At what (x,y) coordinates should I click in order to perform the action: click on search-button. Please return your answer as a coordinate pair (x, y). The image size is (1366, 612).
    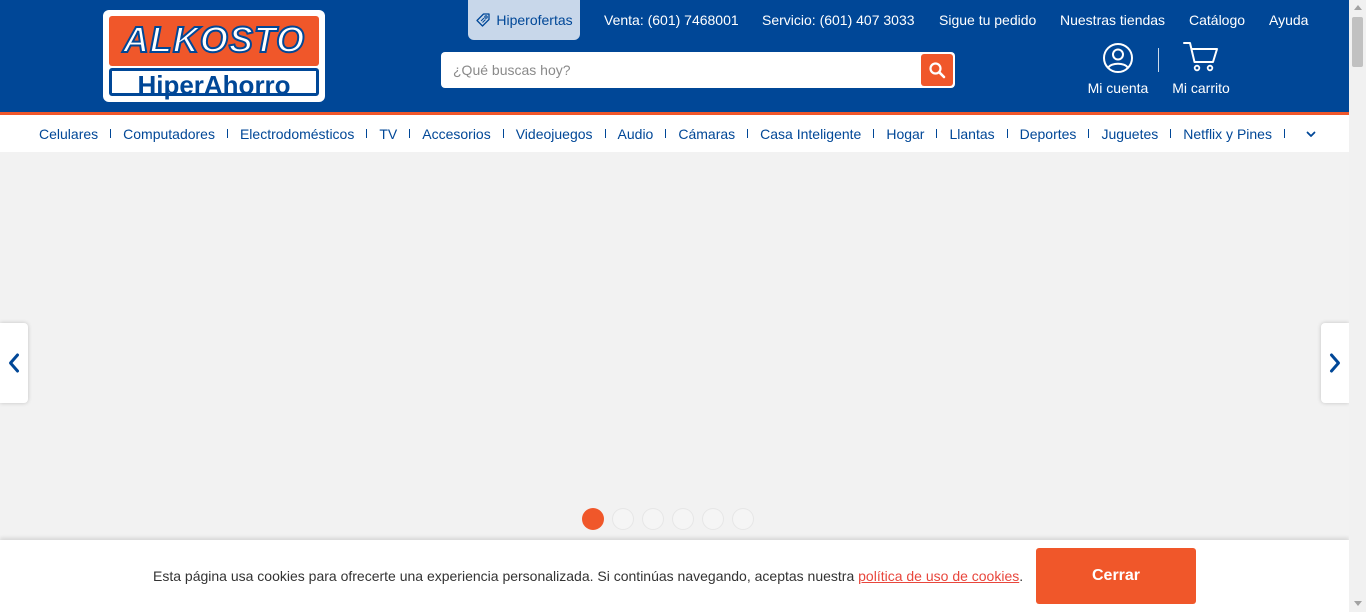
    Looking at the image, I should click on (937, 70).